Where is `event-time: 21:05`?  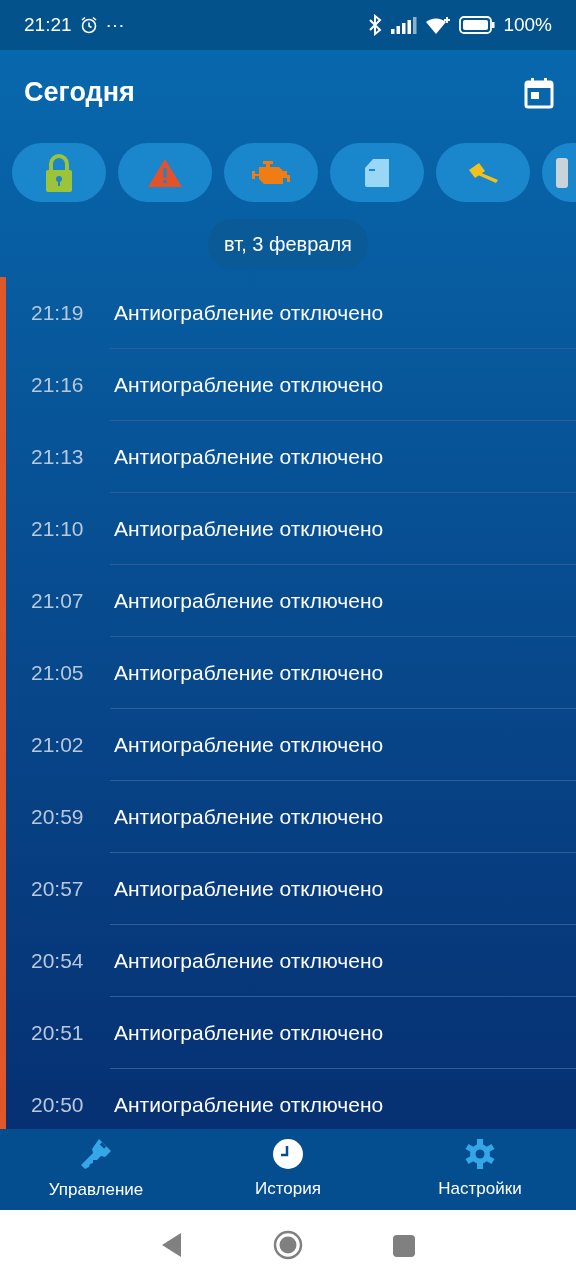
event-time: 21:05 is located at coordinates (57, 673).